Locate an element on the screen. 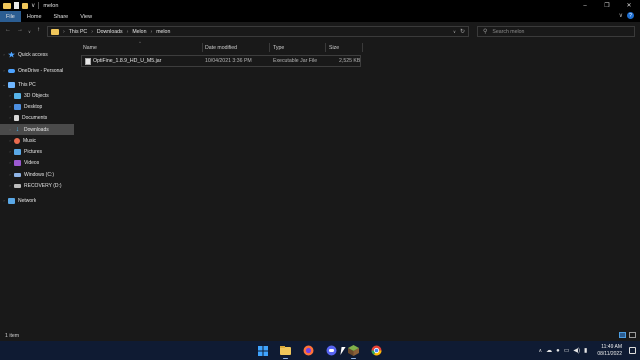  tab-view: View is located at coordinates (86, 16).